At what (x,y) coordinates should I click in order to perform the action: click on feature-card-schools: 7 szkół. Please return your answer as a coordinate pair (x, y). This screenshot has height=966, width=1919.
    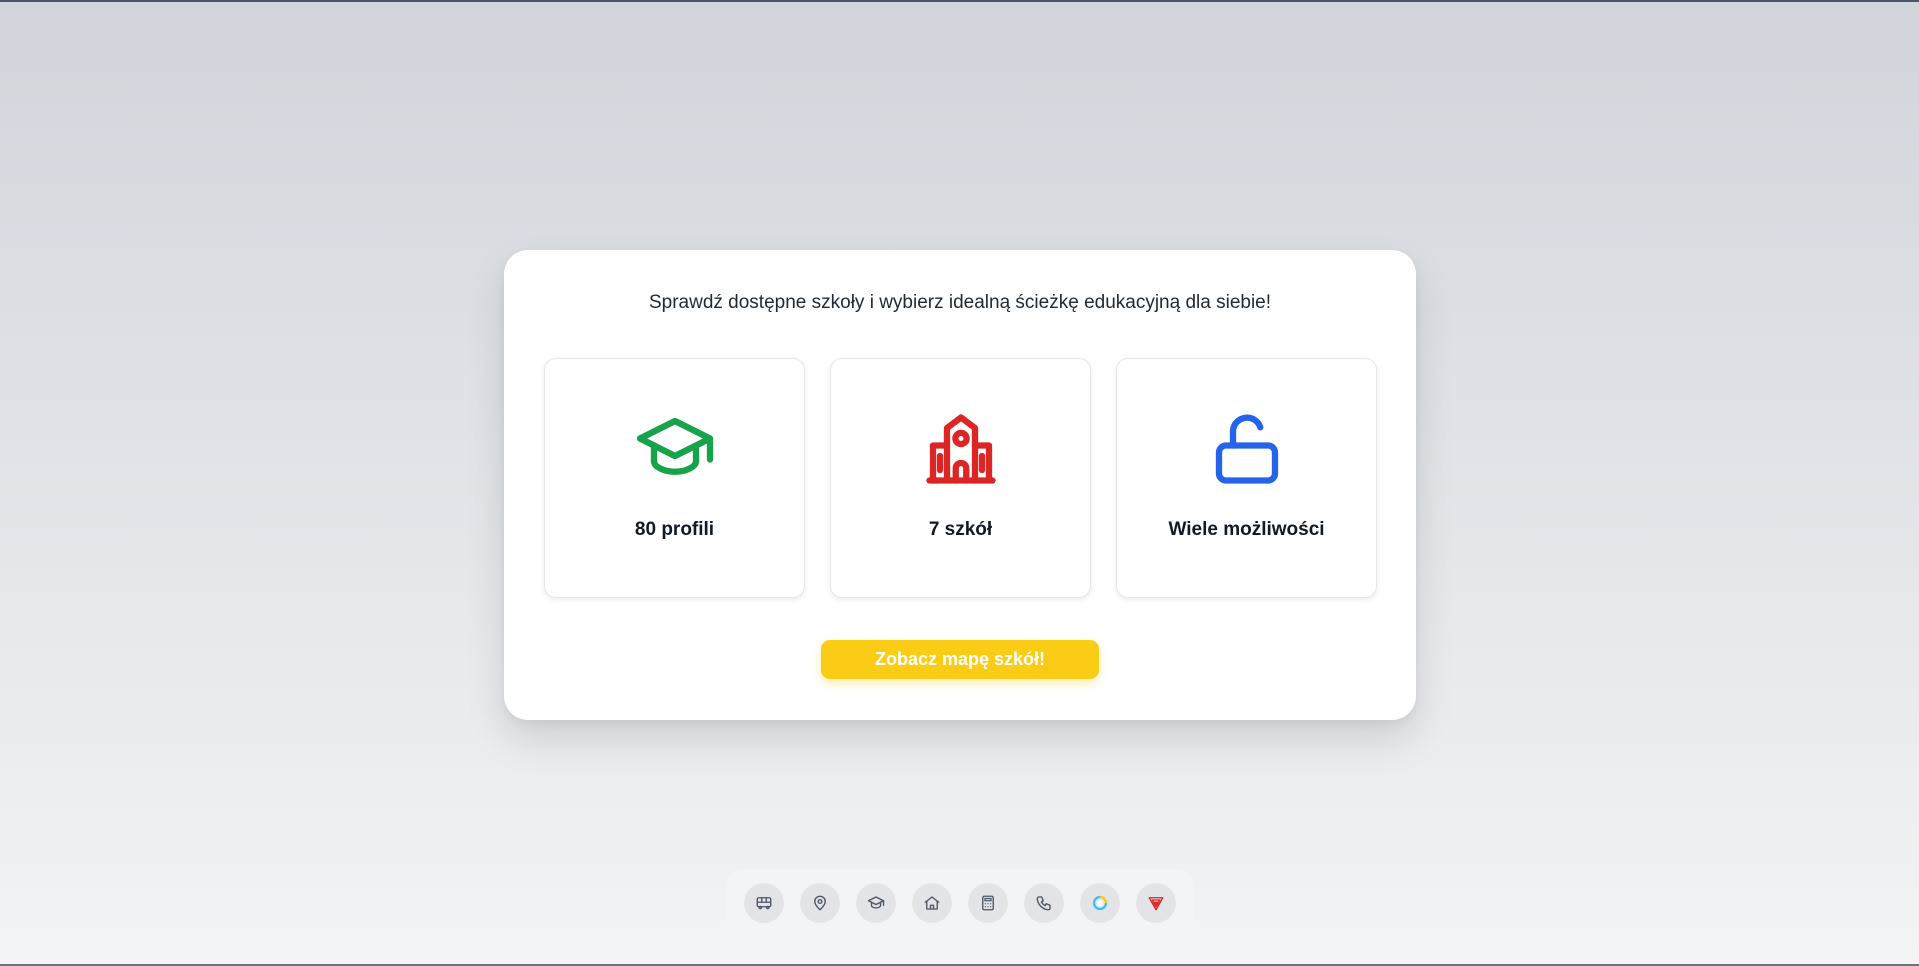
    Looking at the image, I should click on (960, 478).